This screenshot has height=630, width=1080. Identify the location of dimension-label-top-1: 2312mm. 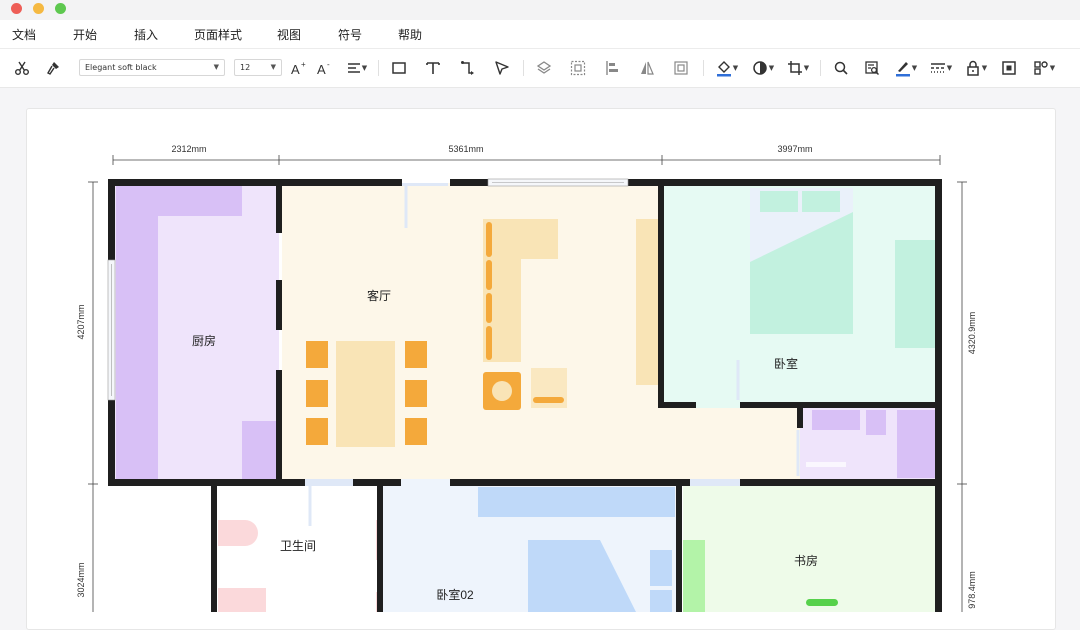
(188, 149).